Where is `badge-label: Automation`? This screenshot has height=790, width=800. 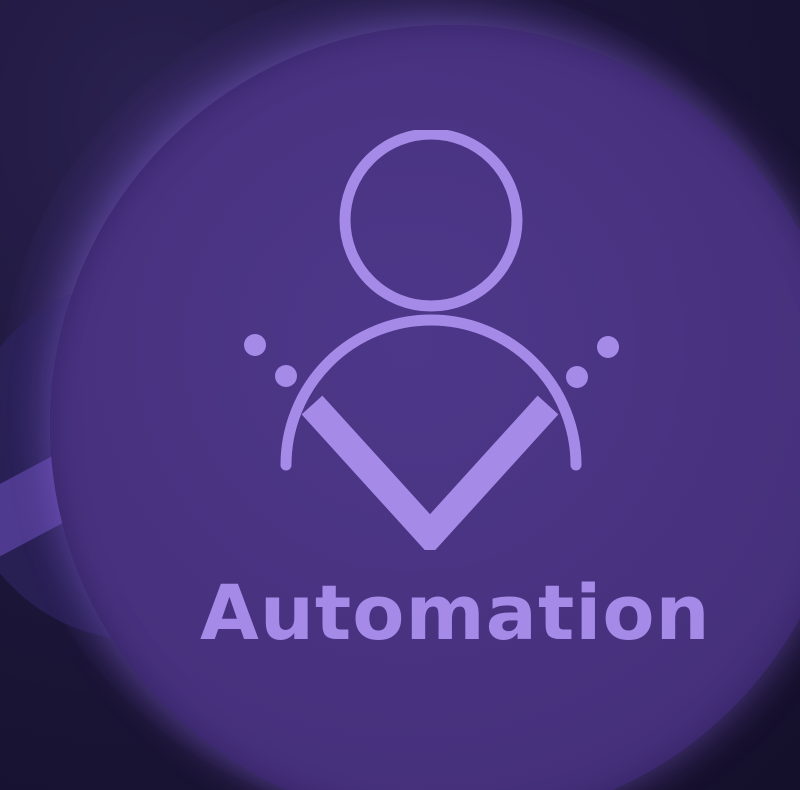 badge-label: Automation is located at coordinates (455, 612).